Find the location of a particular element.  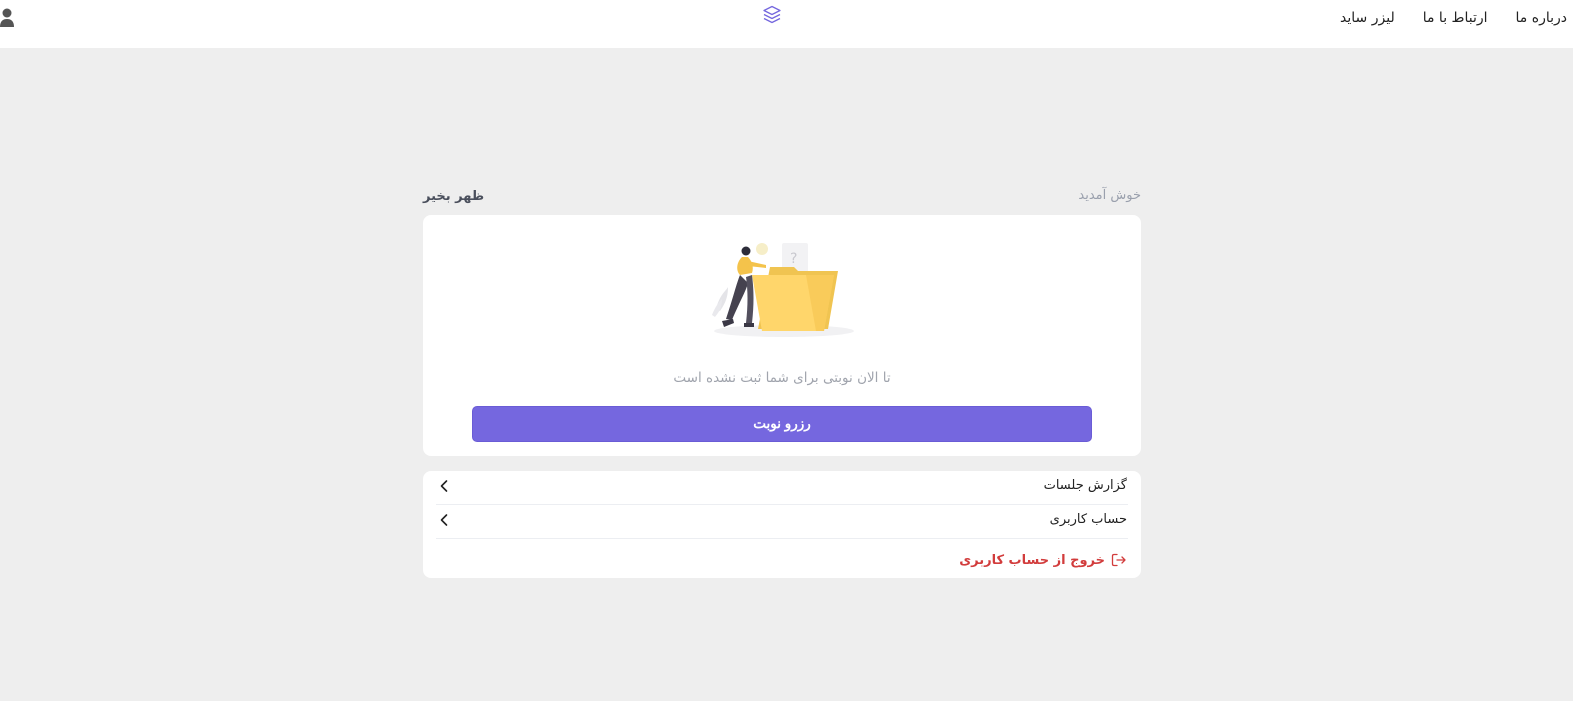

layers-icon is located at coordinates (772, 15).